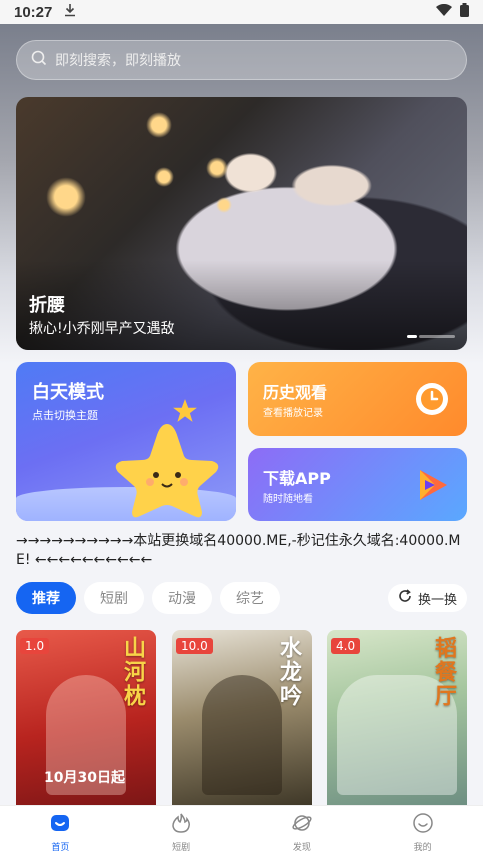 This screenshot has height=859, width=483. What do you see at coordinates (302, 824) in the screenshot?
I see `planet-icon` at bounding box center [302, 824].